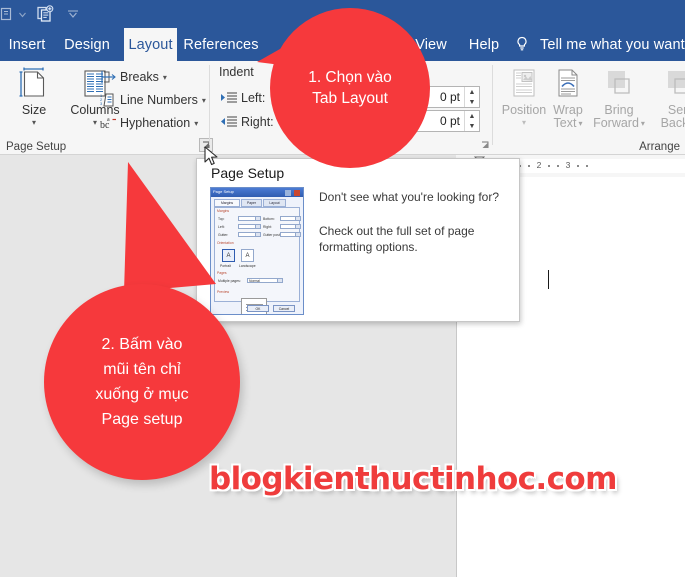 This screenshot has height=577, width=685. What do you see at coordinates (290, 226) in the screenshot?
I see `thumbnail-input-right` at bounding box center [290, 226].